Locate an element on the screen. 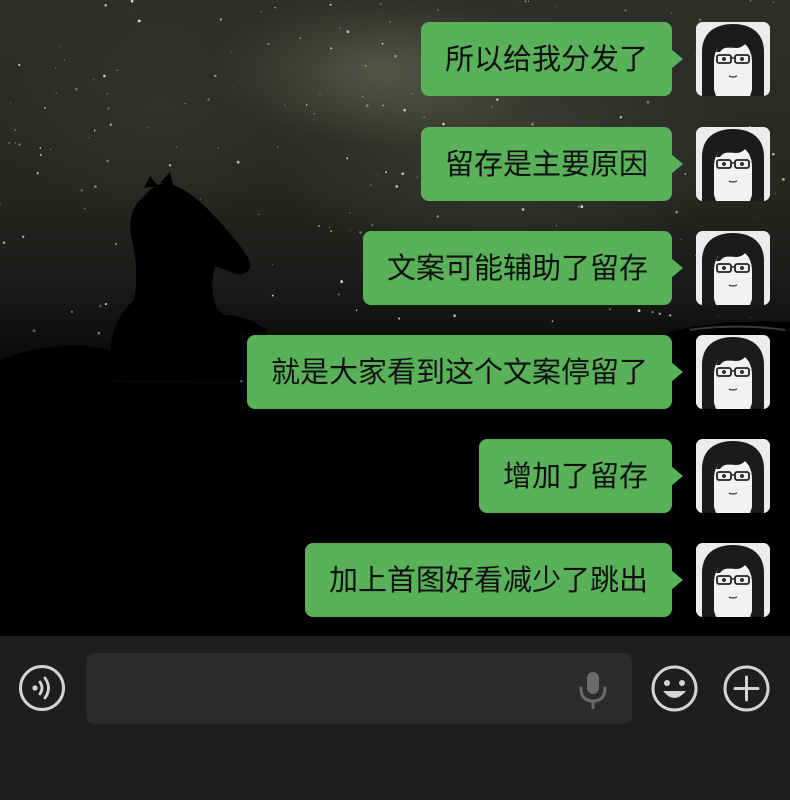  smiley-face-icon is located at coordinates (674, 688).